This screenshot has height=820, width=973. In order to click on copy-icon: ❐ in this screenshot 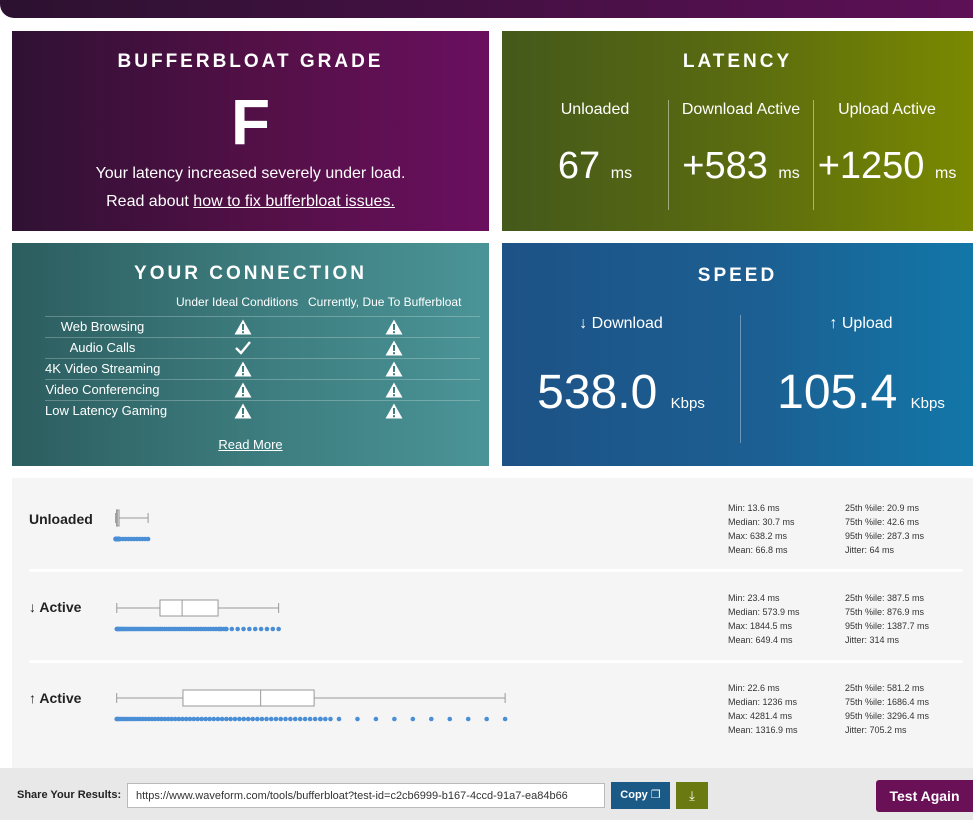, I will do `click(655, 795)`.